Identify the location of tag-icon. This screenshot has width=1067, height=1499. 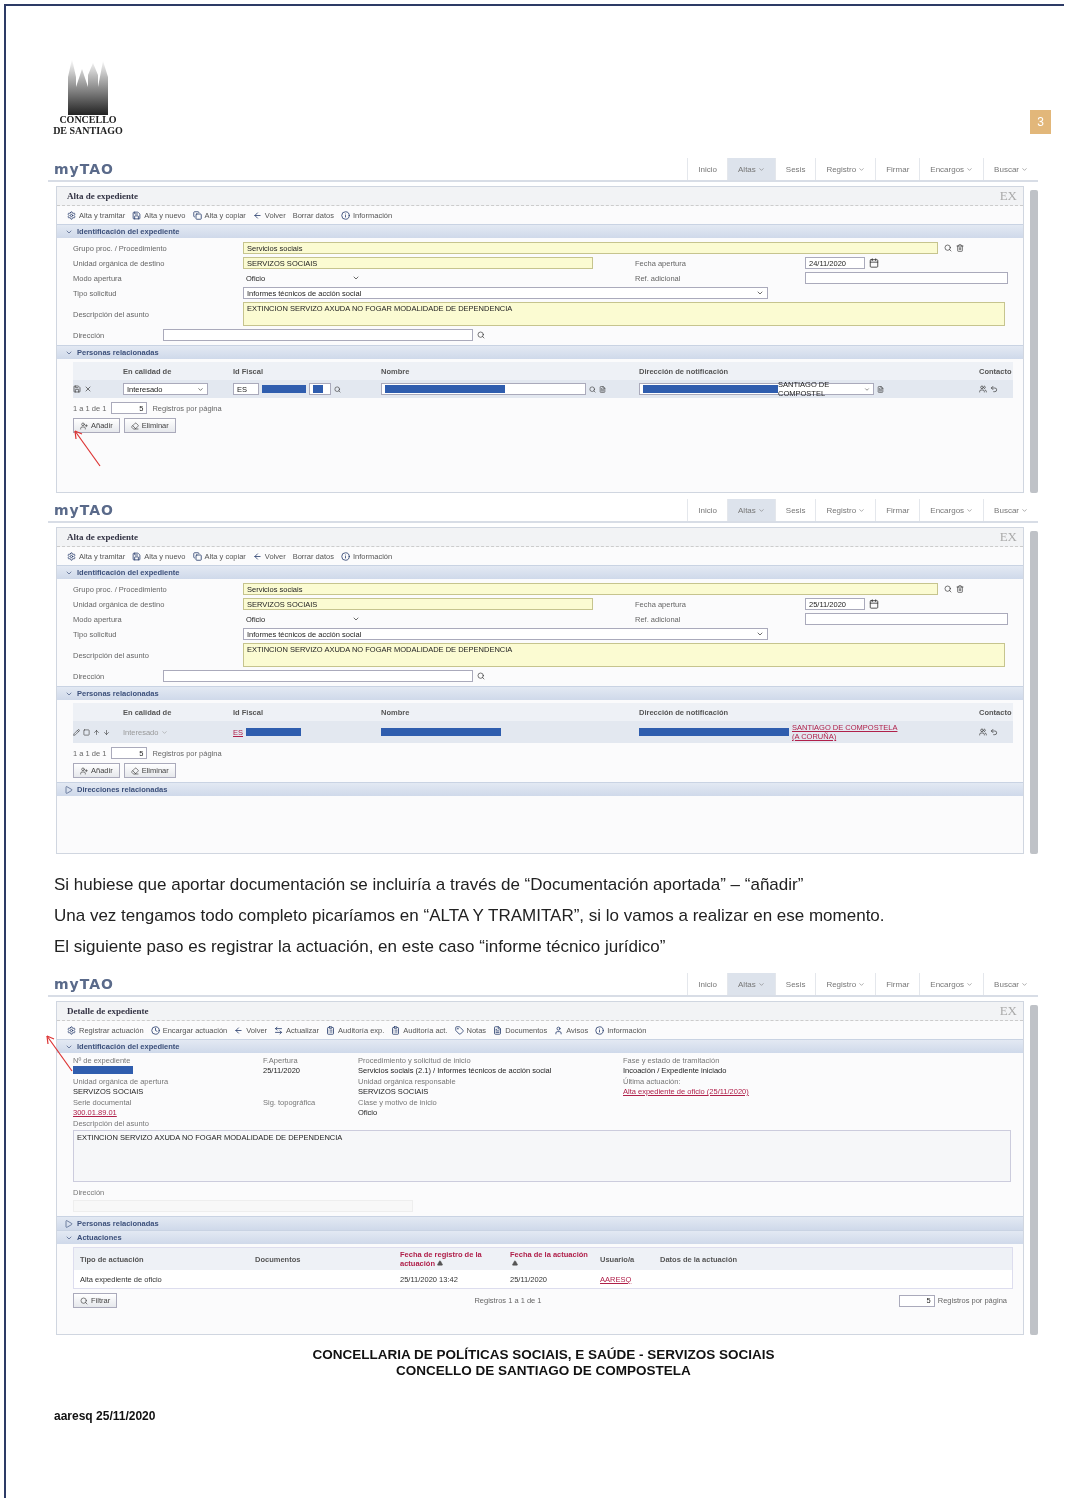
(459, 1030).